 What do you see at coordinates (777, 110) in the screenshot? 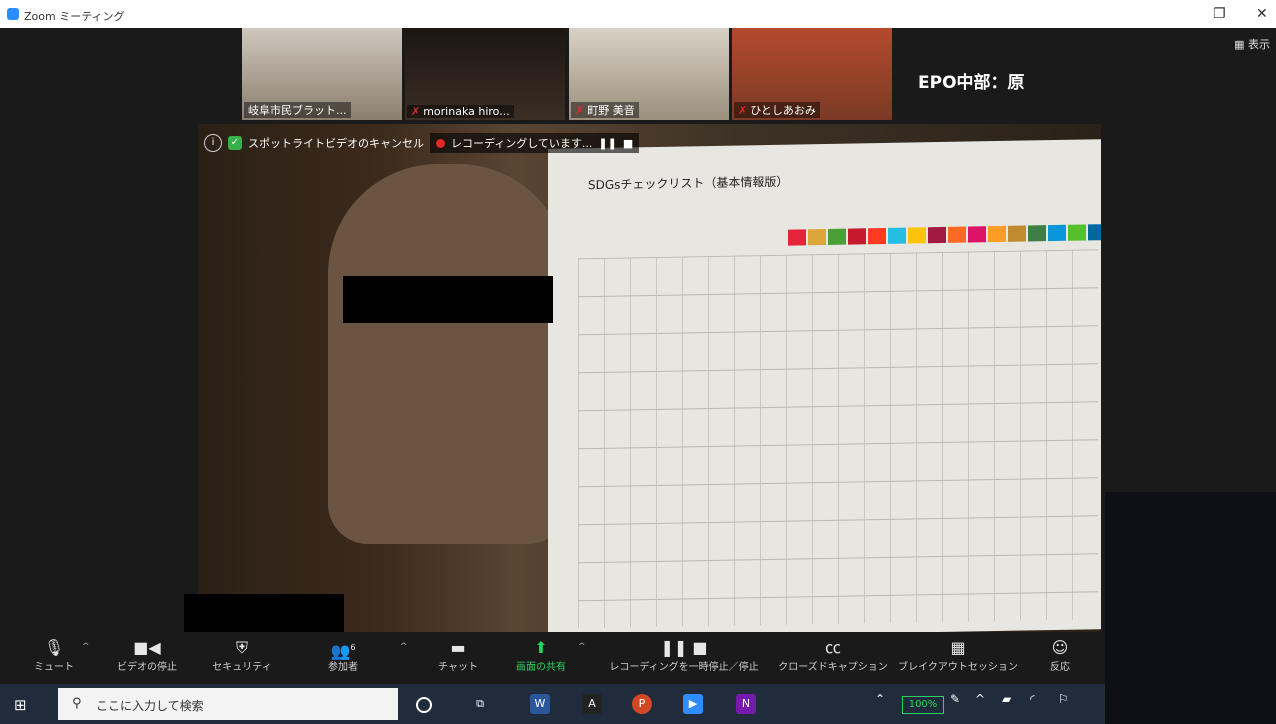
I see `participant-name-row: ✗ ひとしあおみ` at bounding box center [777, 110].